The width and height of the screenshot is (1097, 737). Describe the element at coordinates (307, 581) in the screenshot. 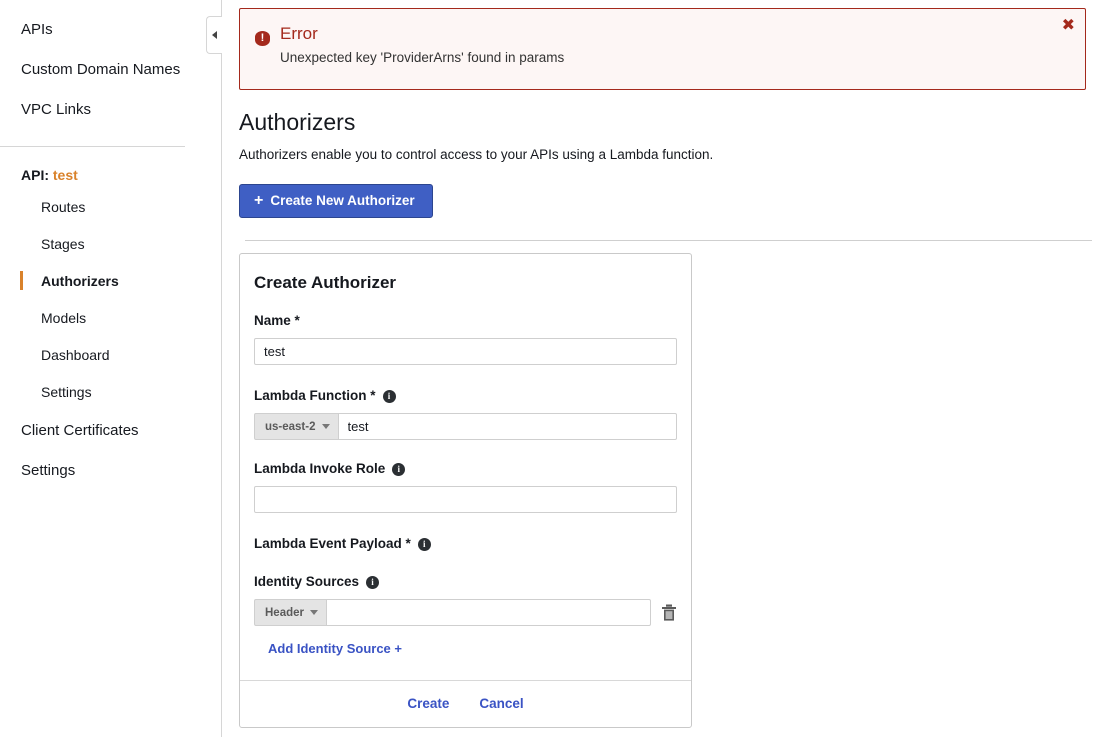

I see `identity-sources-label-text: Identity Sources` at that location.